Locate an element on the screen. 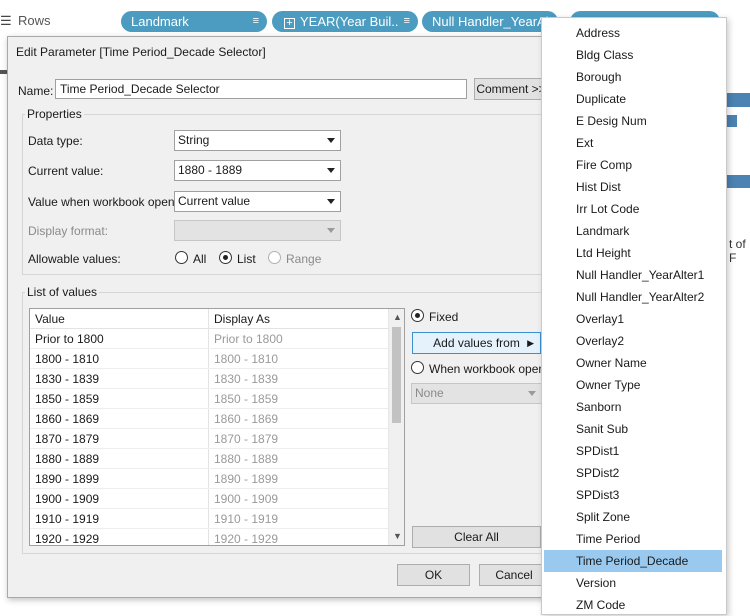 The height and width of the screenshot is (616, 750). ok-button: OK is located at coordinates (433, 575).